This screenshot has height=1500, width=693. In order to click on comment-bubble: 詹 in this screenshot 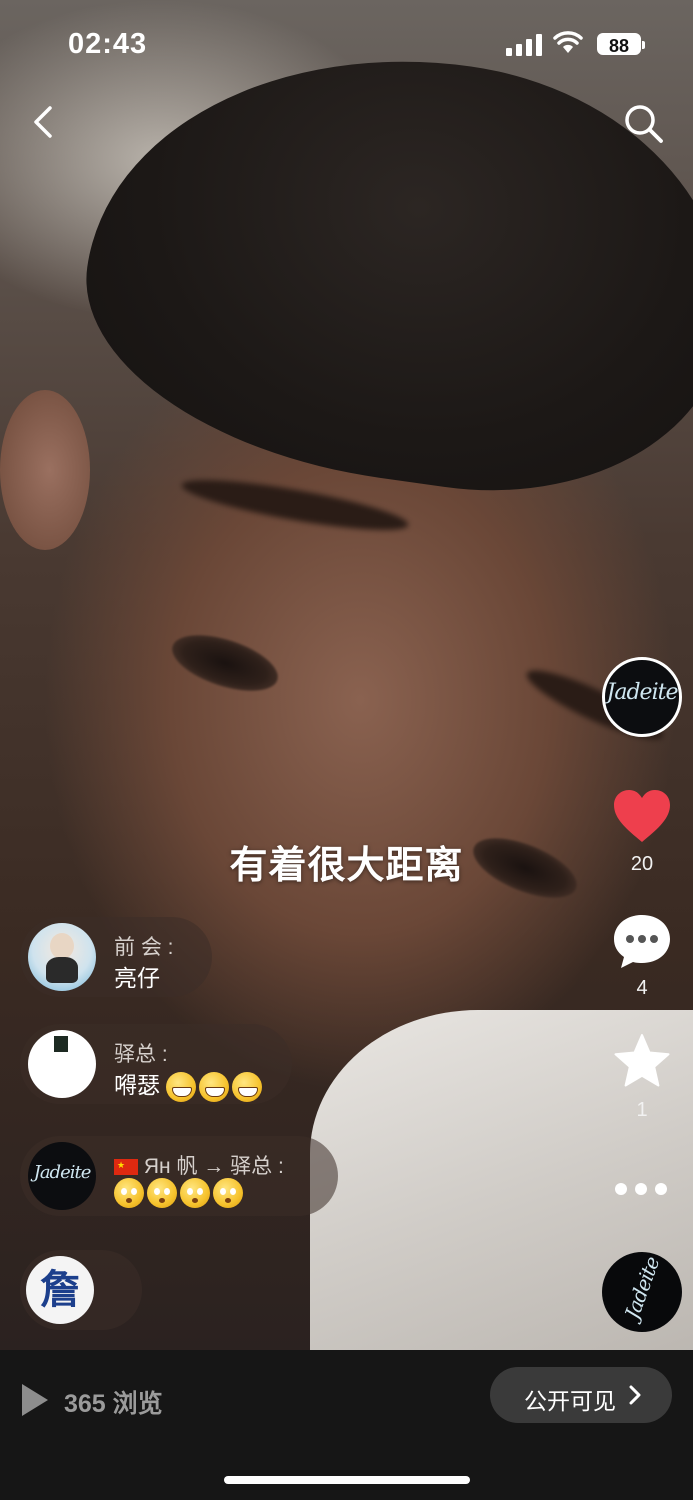, I will do `click(81, 1290)`.